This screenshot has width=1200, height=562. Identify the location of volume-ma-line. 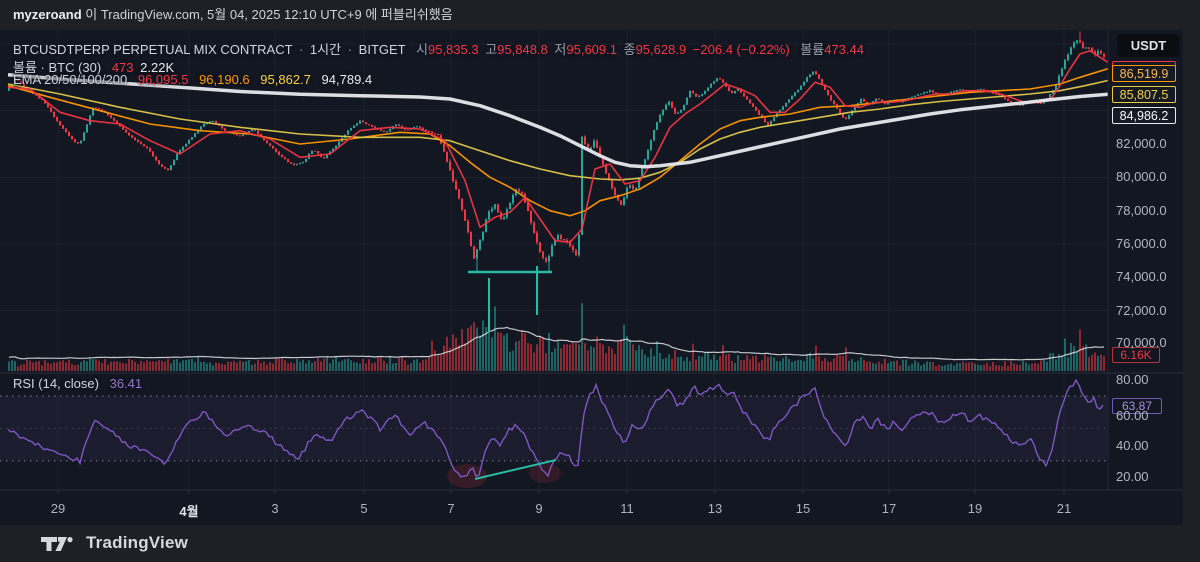
(556, 343).